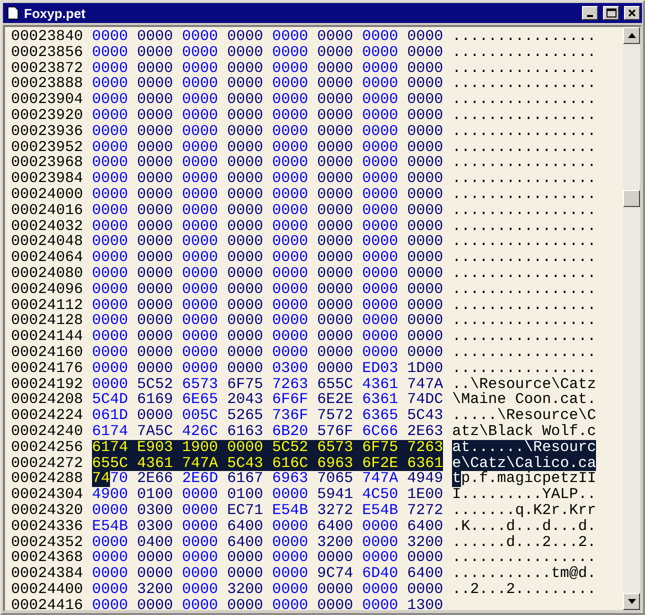  Describe the element at coordinates (290, 384) in the screenshot. I see `hex-byte-group: 7263` at that location.